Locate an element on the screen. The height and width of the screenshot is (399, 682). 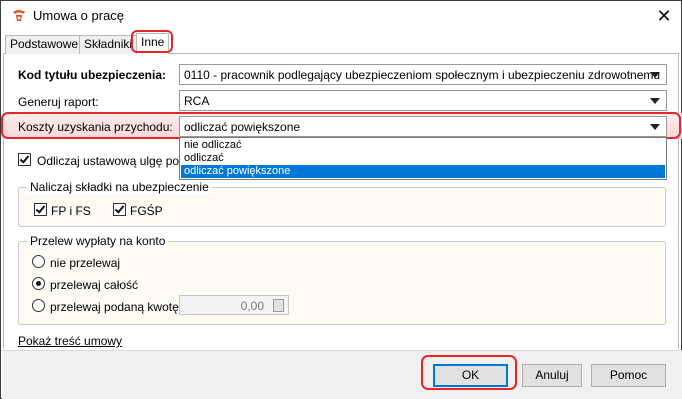
app-icon is located at coordinates (19, 15).